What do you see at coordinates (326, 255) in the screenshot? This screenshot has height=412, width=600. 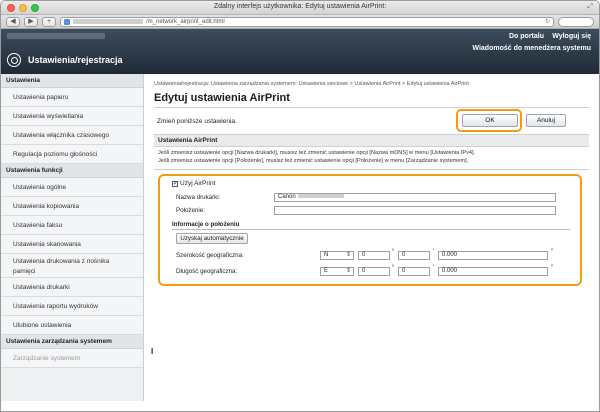 I see `latitude-direction-value: N` at bounding box center [326, 255].